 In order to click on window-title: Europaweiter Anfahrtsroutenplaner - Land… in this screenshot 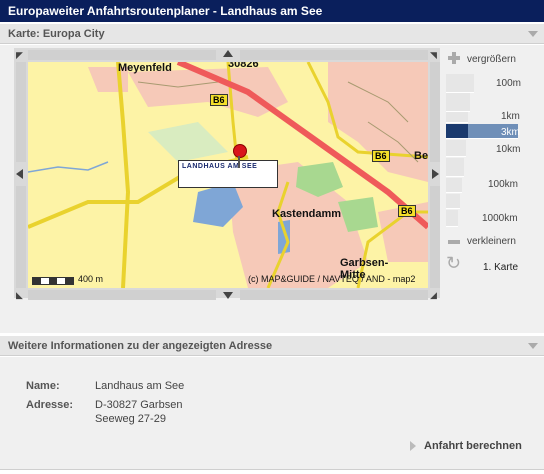, I will do `click(272, 11)`.